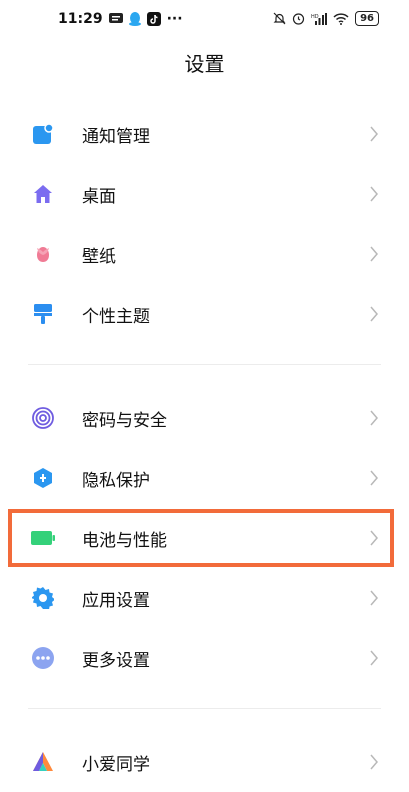 The image size is (409, 792). What do you see at coordinates (99, 196) in the screenshot?
I see `settings-item-label: 桌面` at bounding box center [99, 196].